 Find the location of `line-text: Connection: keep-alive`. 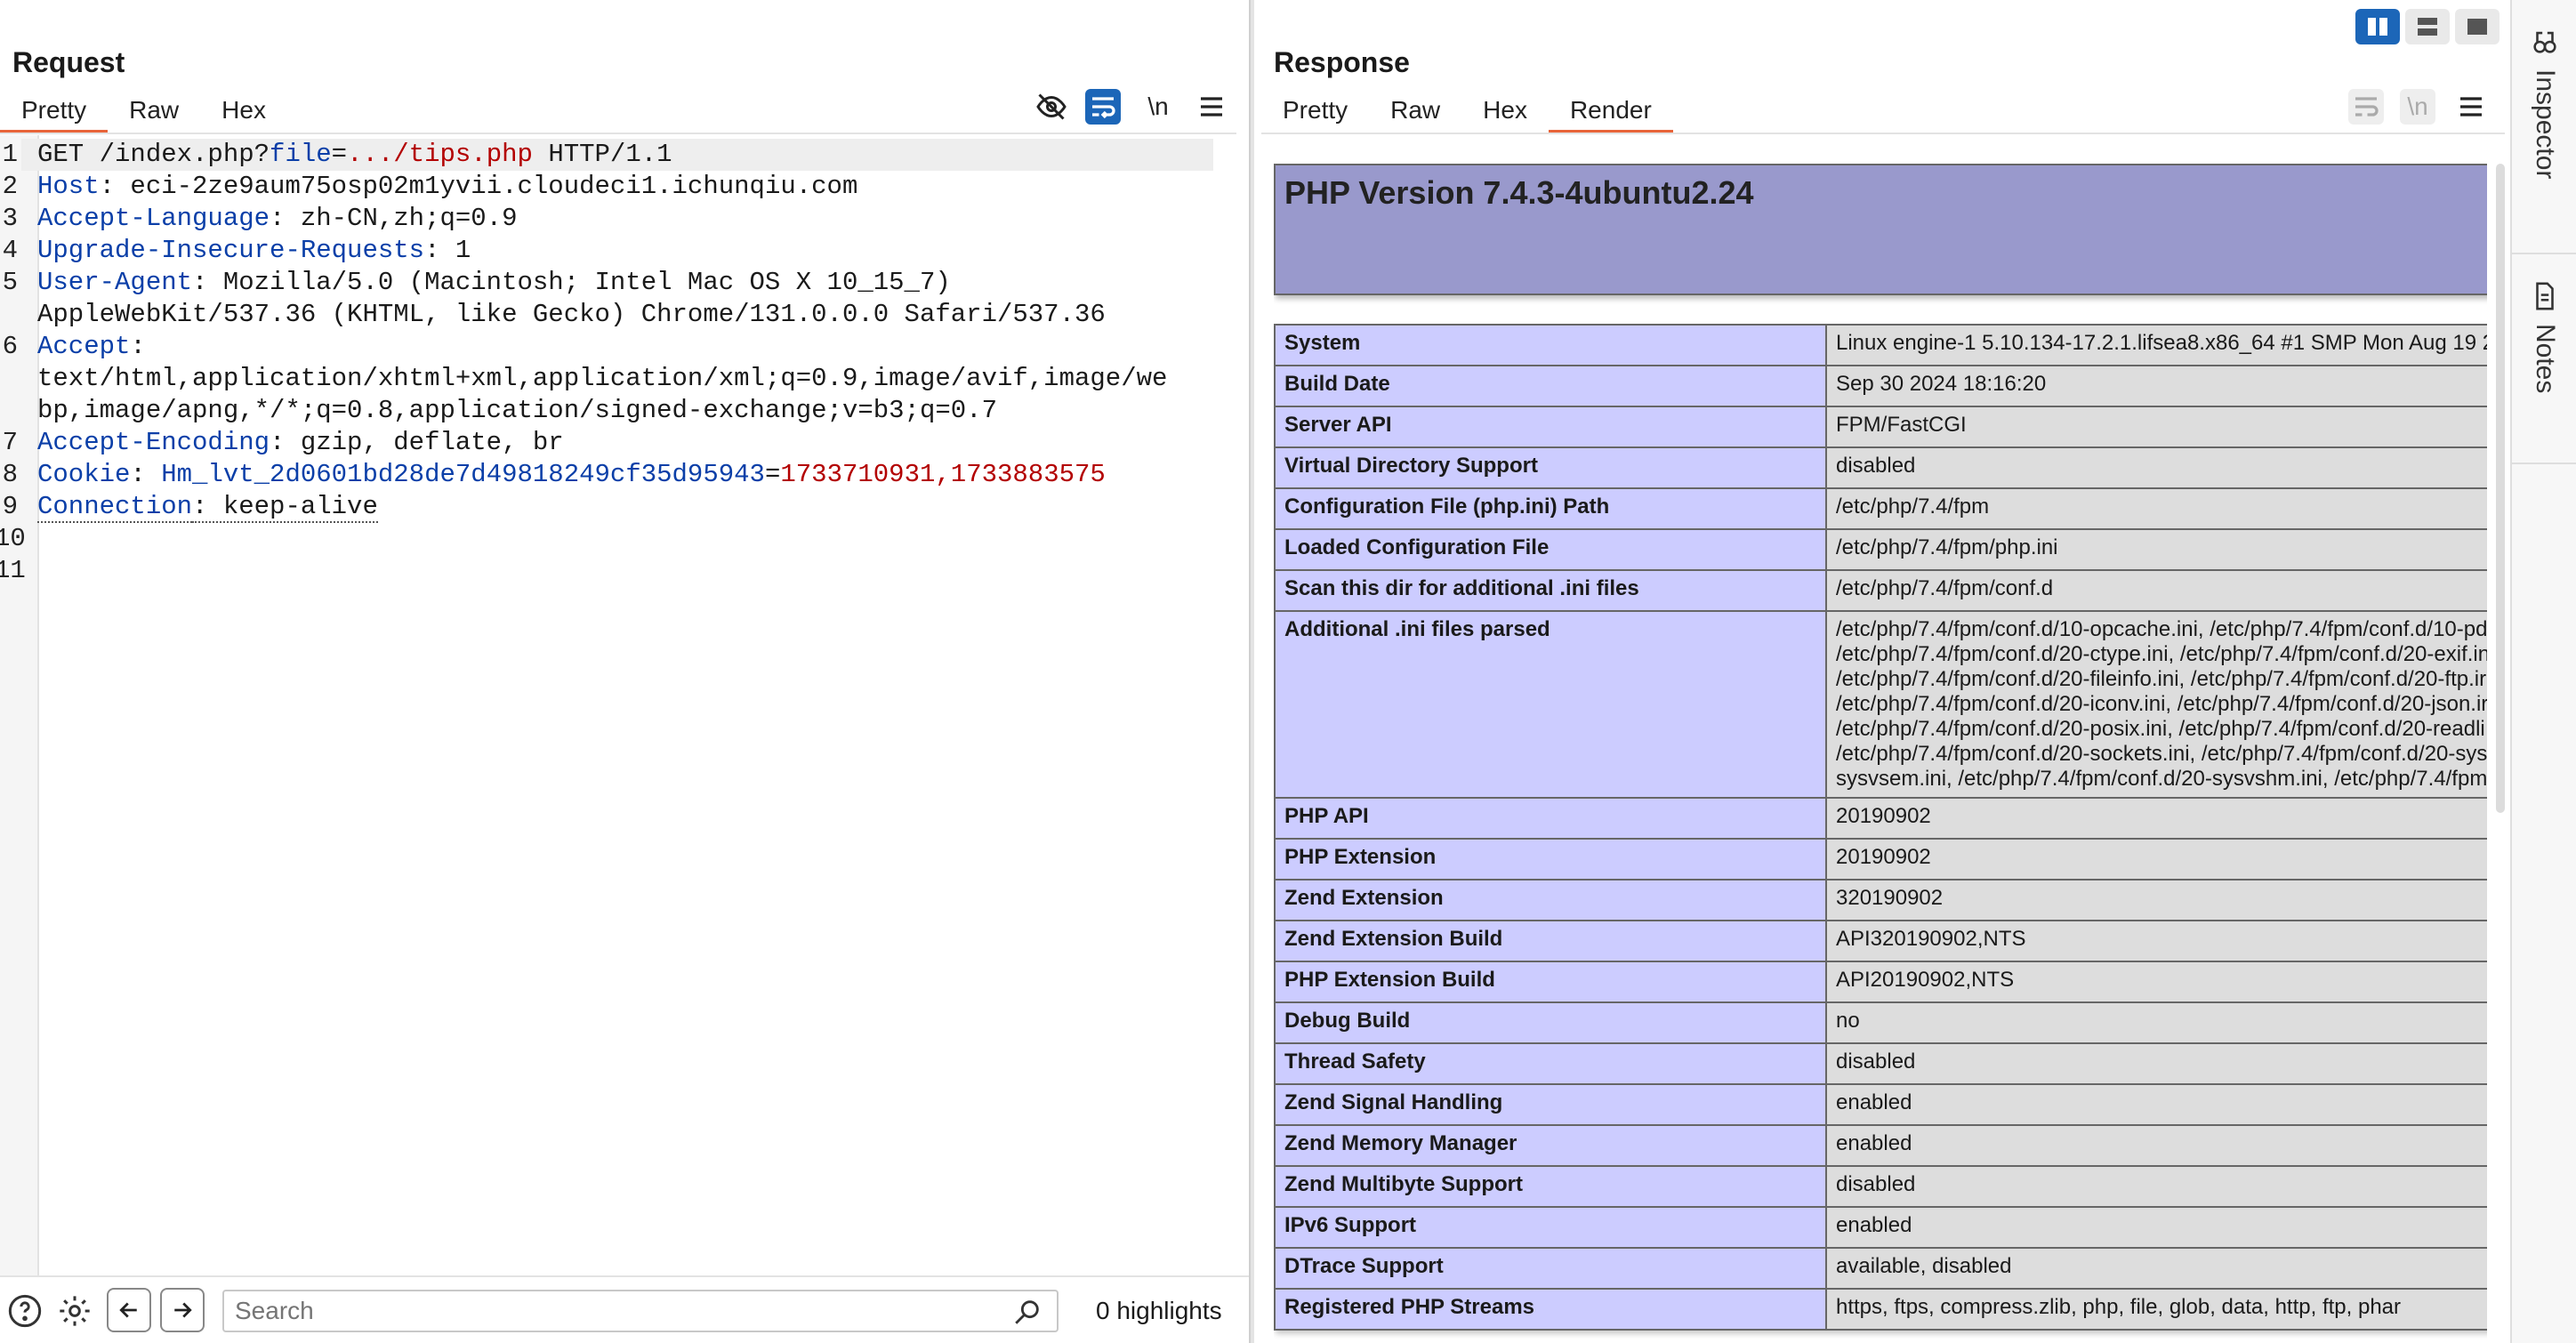

line-text: Connection: keep-alive is located at coordinates (199, 507).